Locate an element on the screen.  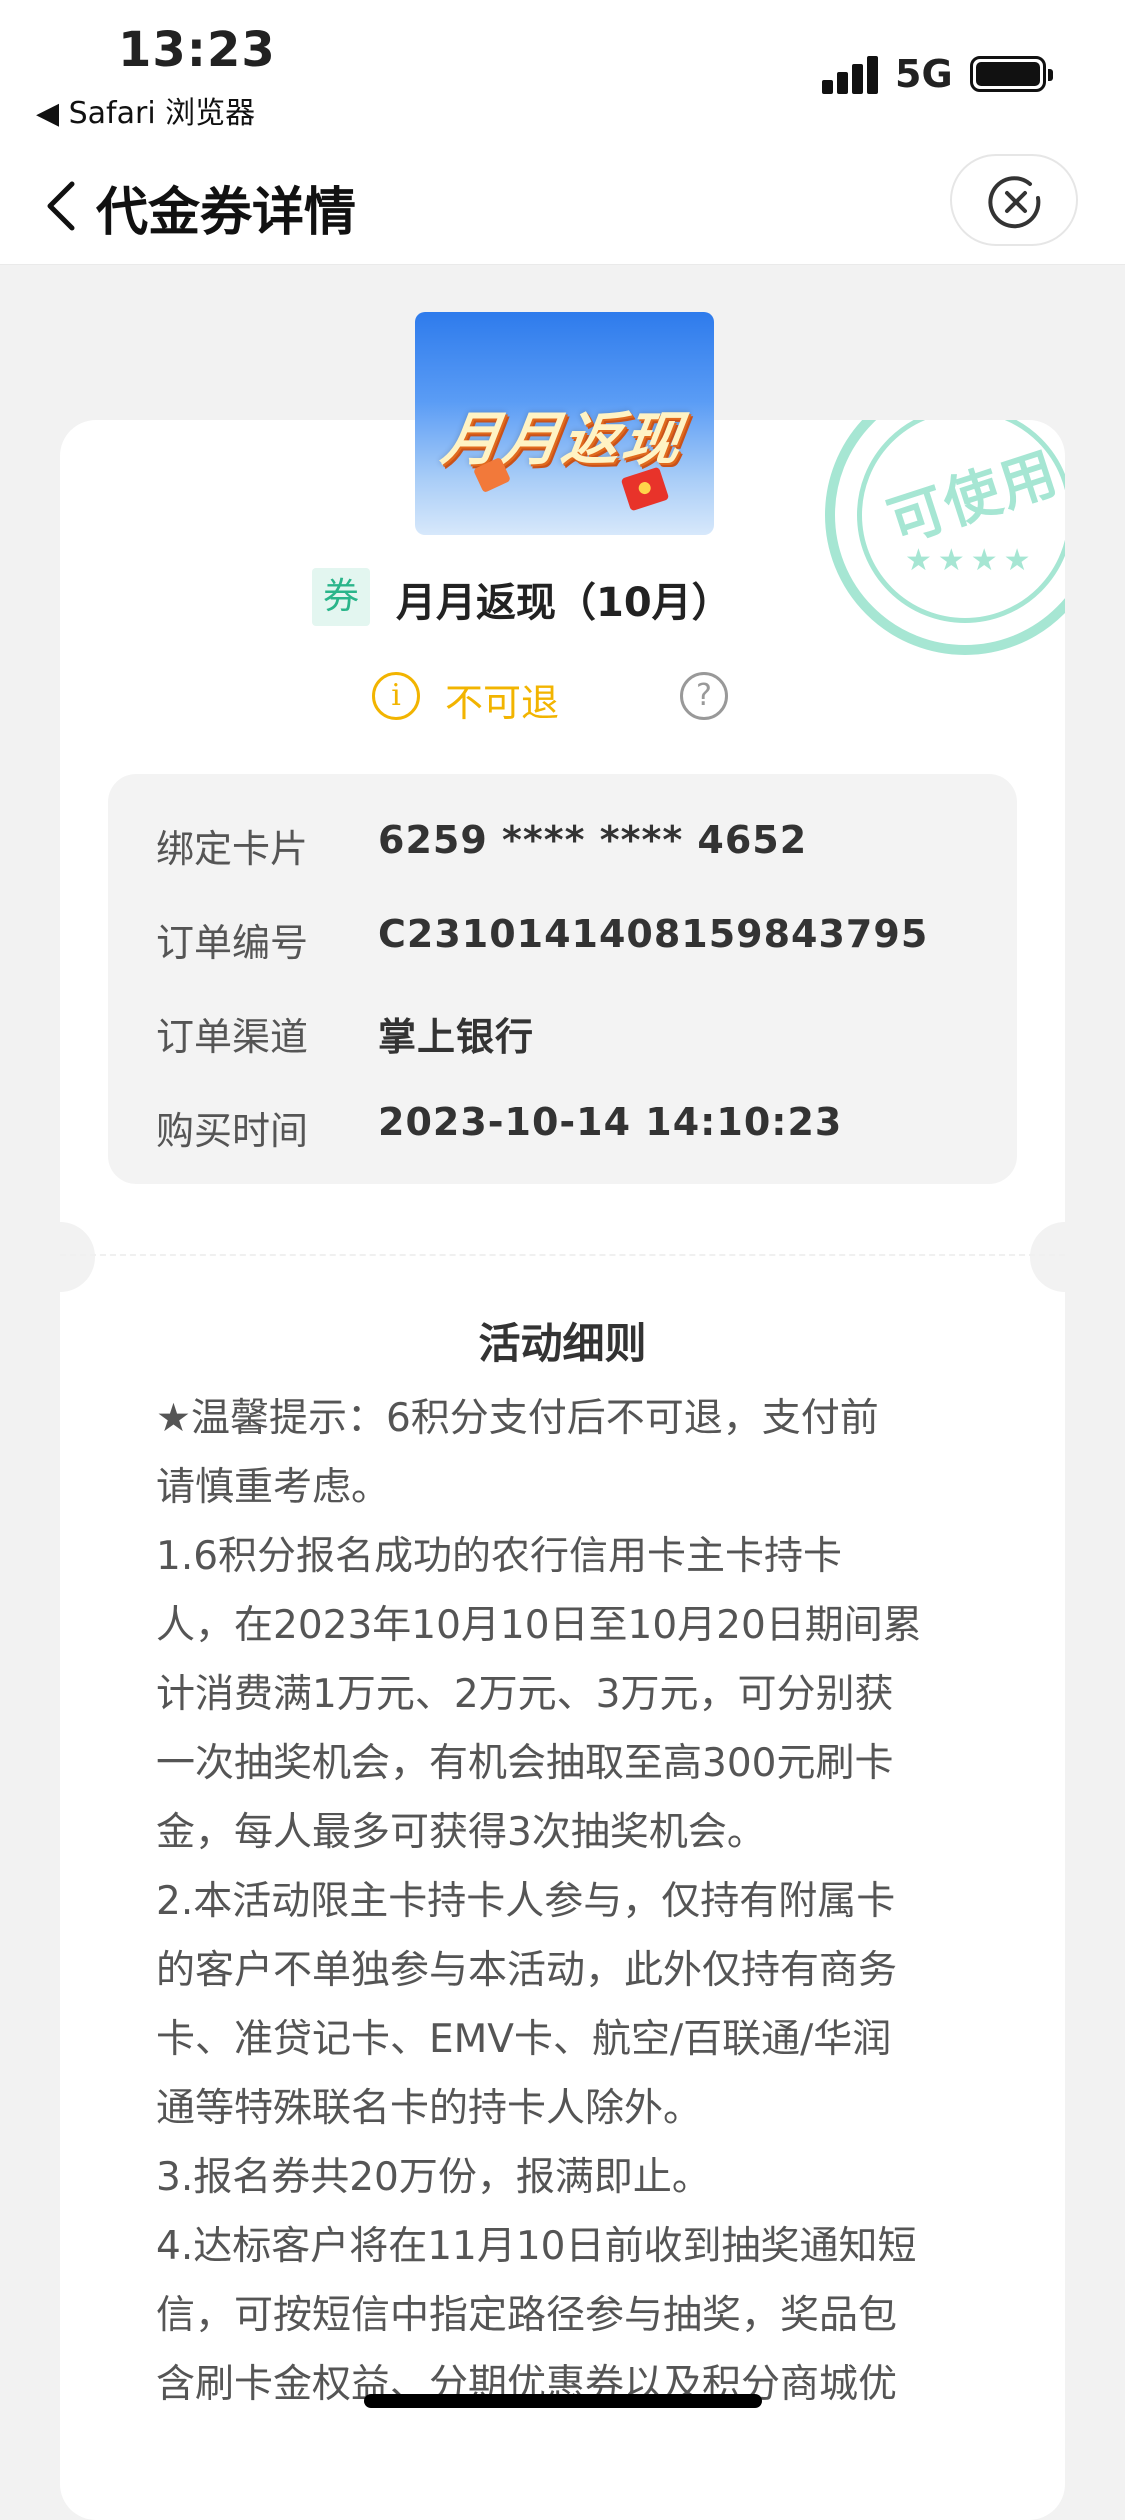
info-label: 订单渠道 is located at coordinates (232, 1037).